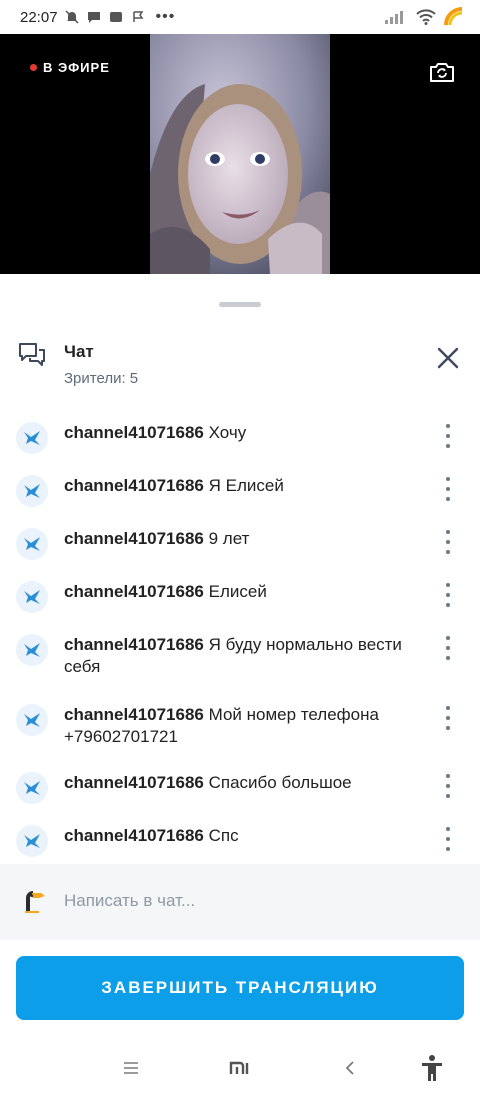 This screenshot has width=480, height=1099. What do you see at coordinates (33, 67) in the screenshot?
I see `live-dot-icon` at bounding box center [33, 67].